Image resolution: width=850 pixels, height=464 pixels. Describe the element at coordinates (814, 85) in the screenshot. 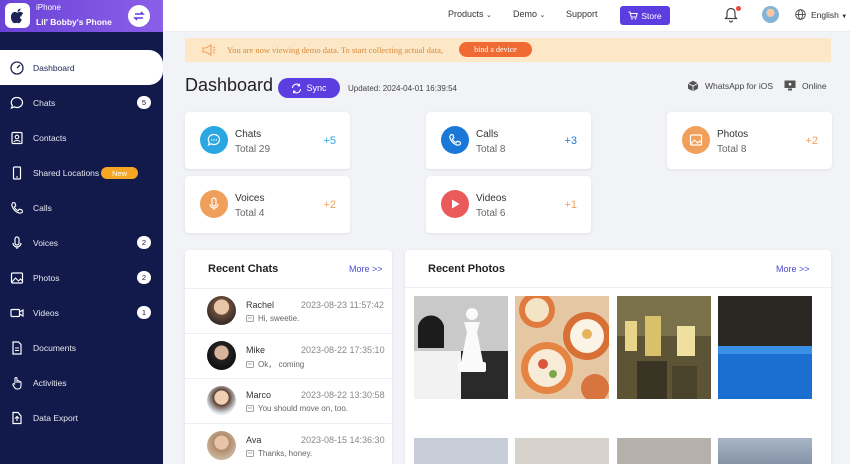

I see `status-label: Online` at that location.